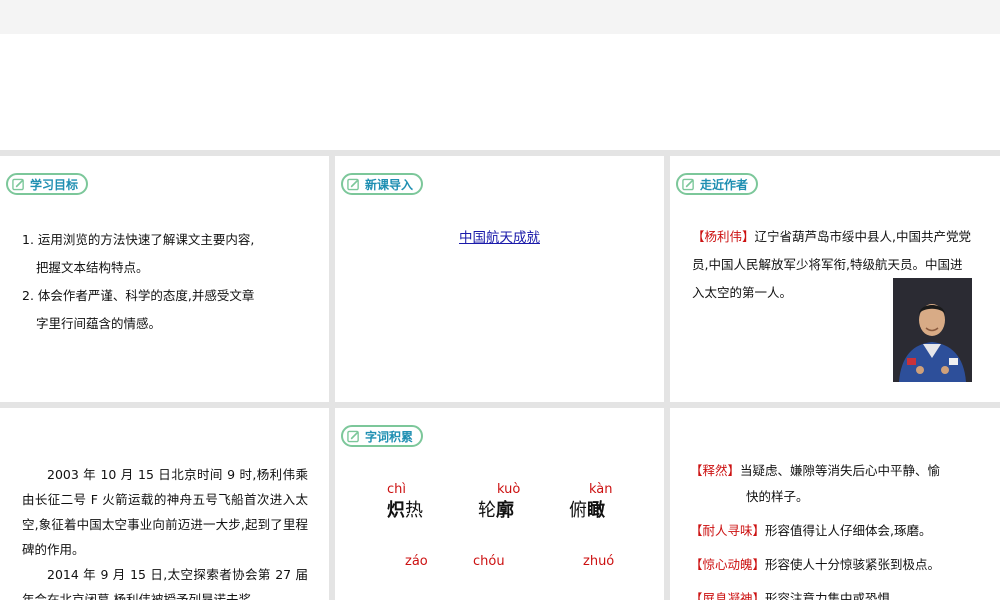 The height and width of the screenshot is (600, 1000). Describe the element at coordinates (724, 184) in the screenshot. I see `section-tag-label: 走近作者` at that location.